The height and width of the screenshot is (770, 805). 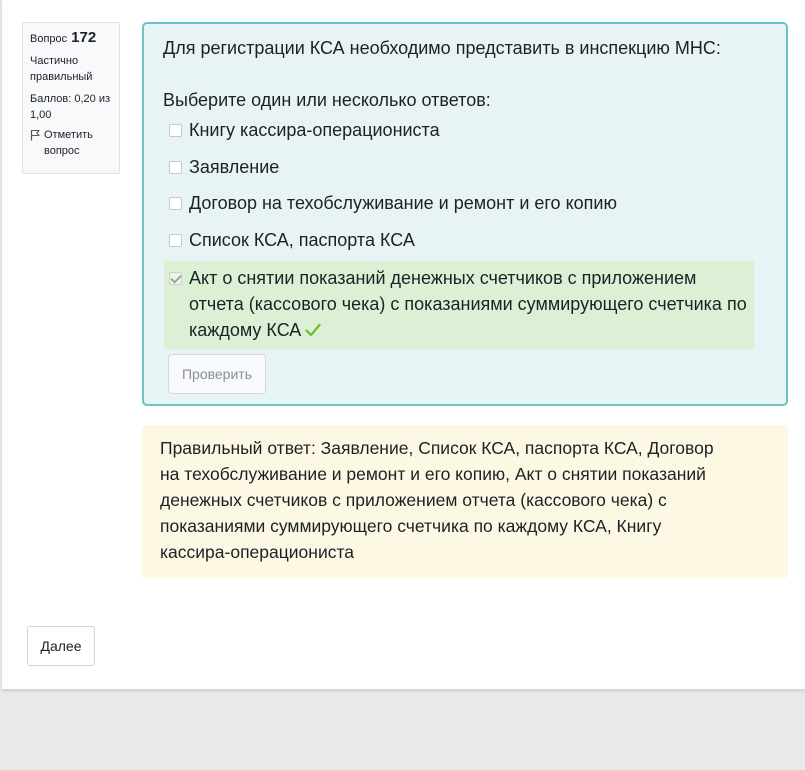 What do you see at coordinates (61, 646) in the screenshot?
I see `next-button: Далее` at bounding box center [61, 646].